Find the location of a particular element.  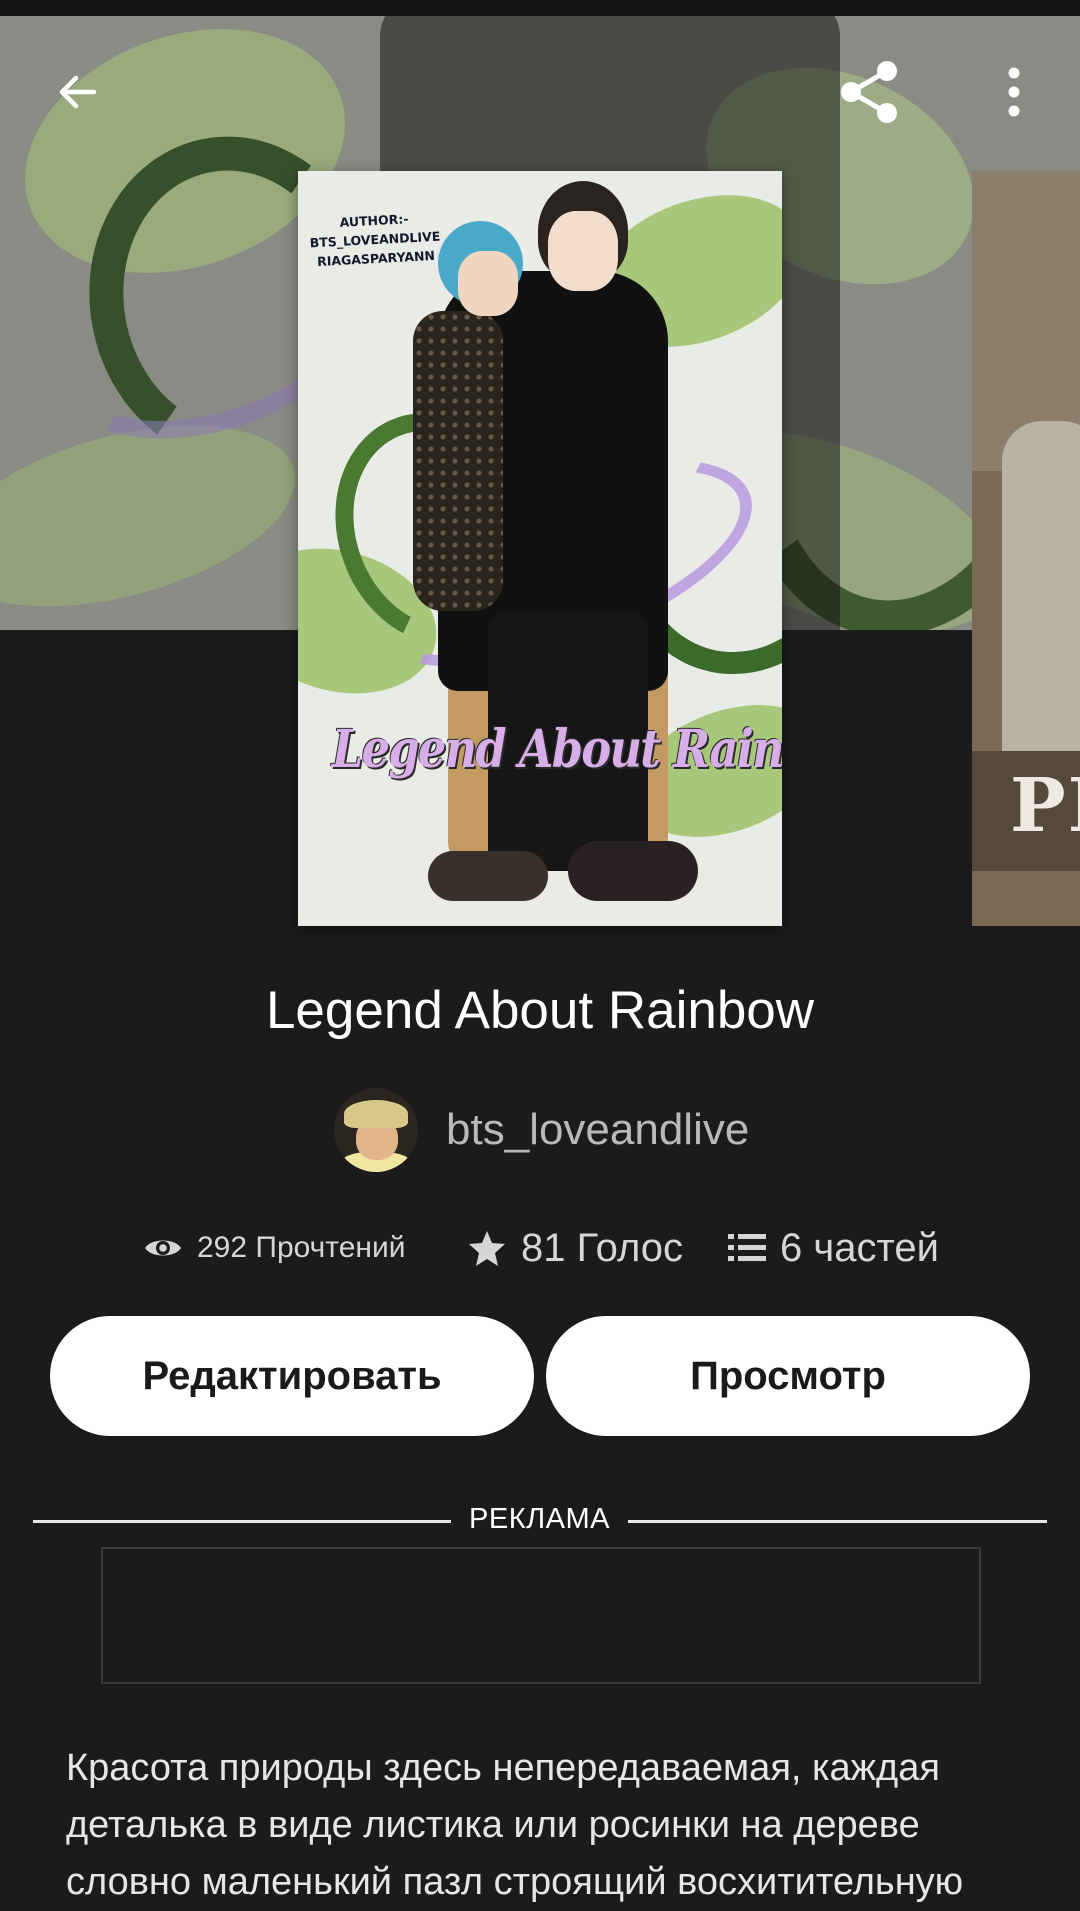

parts-count: 6 частей is located at coordinates (833, 1248).